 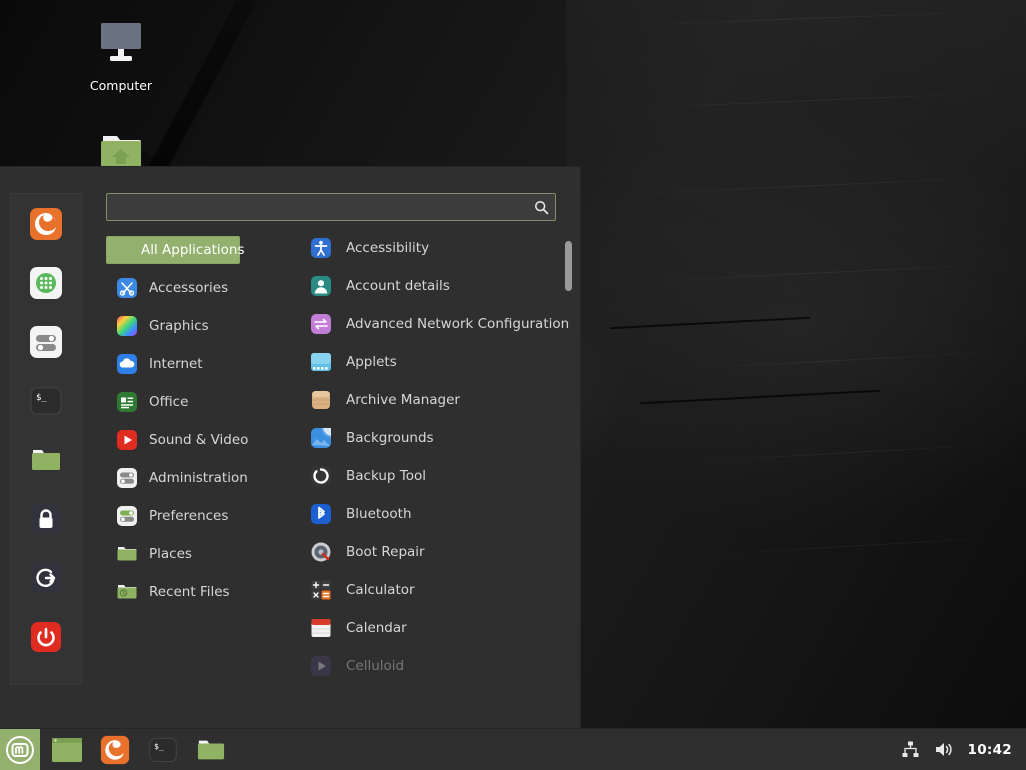 I want to click on taskbar-item-files, so click(x=211, y=750).